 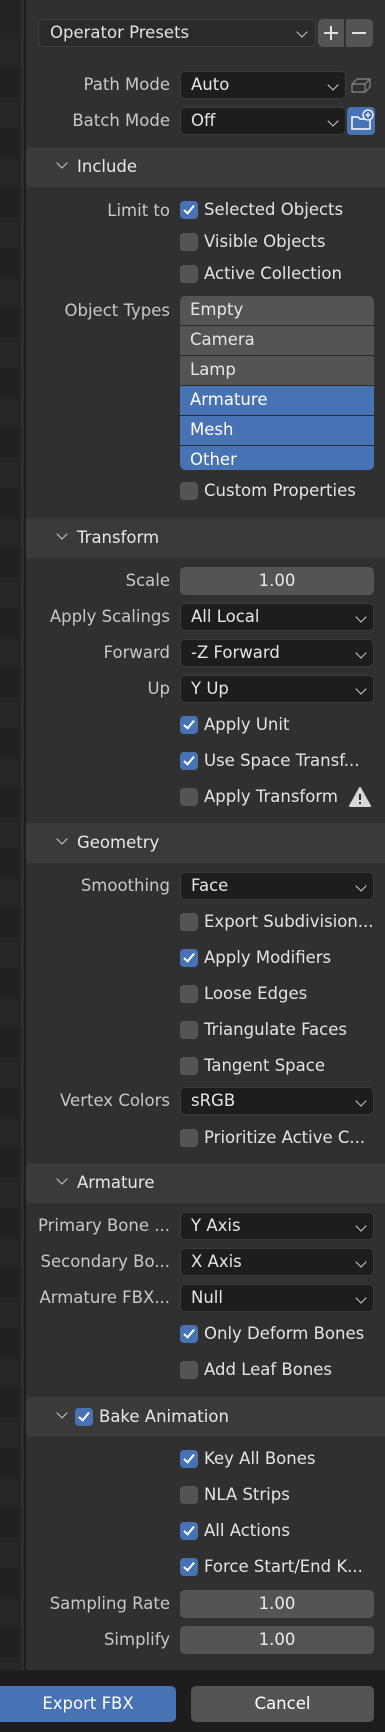 What do you see at coordinates (252, 1067) in the screenshot?
I see `tangent-space-checkbox: Tangent Space` at bounding box center [252, 1067].